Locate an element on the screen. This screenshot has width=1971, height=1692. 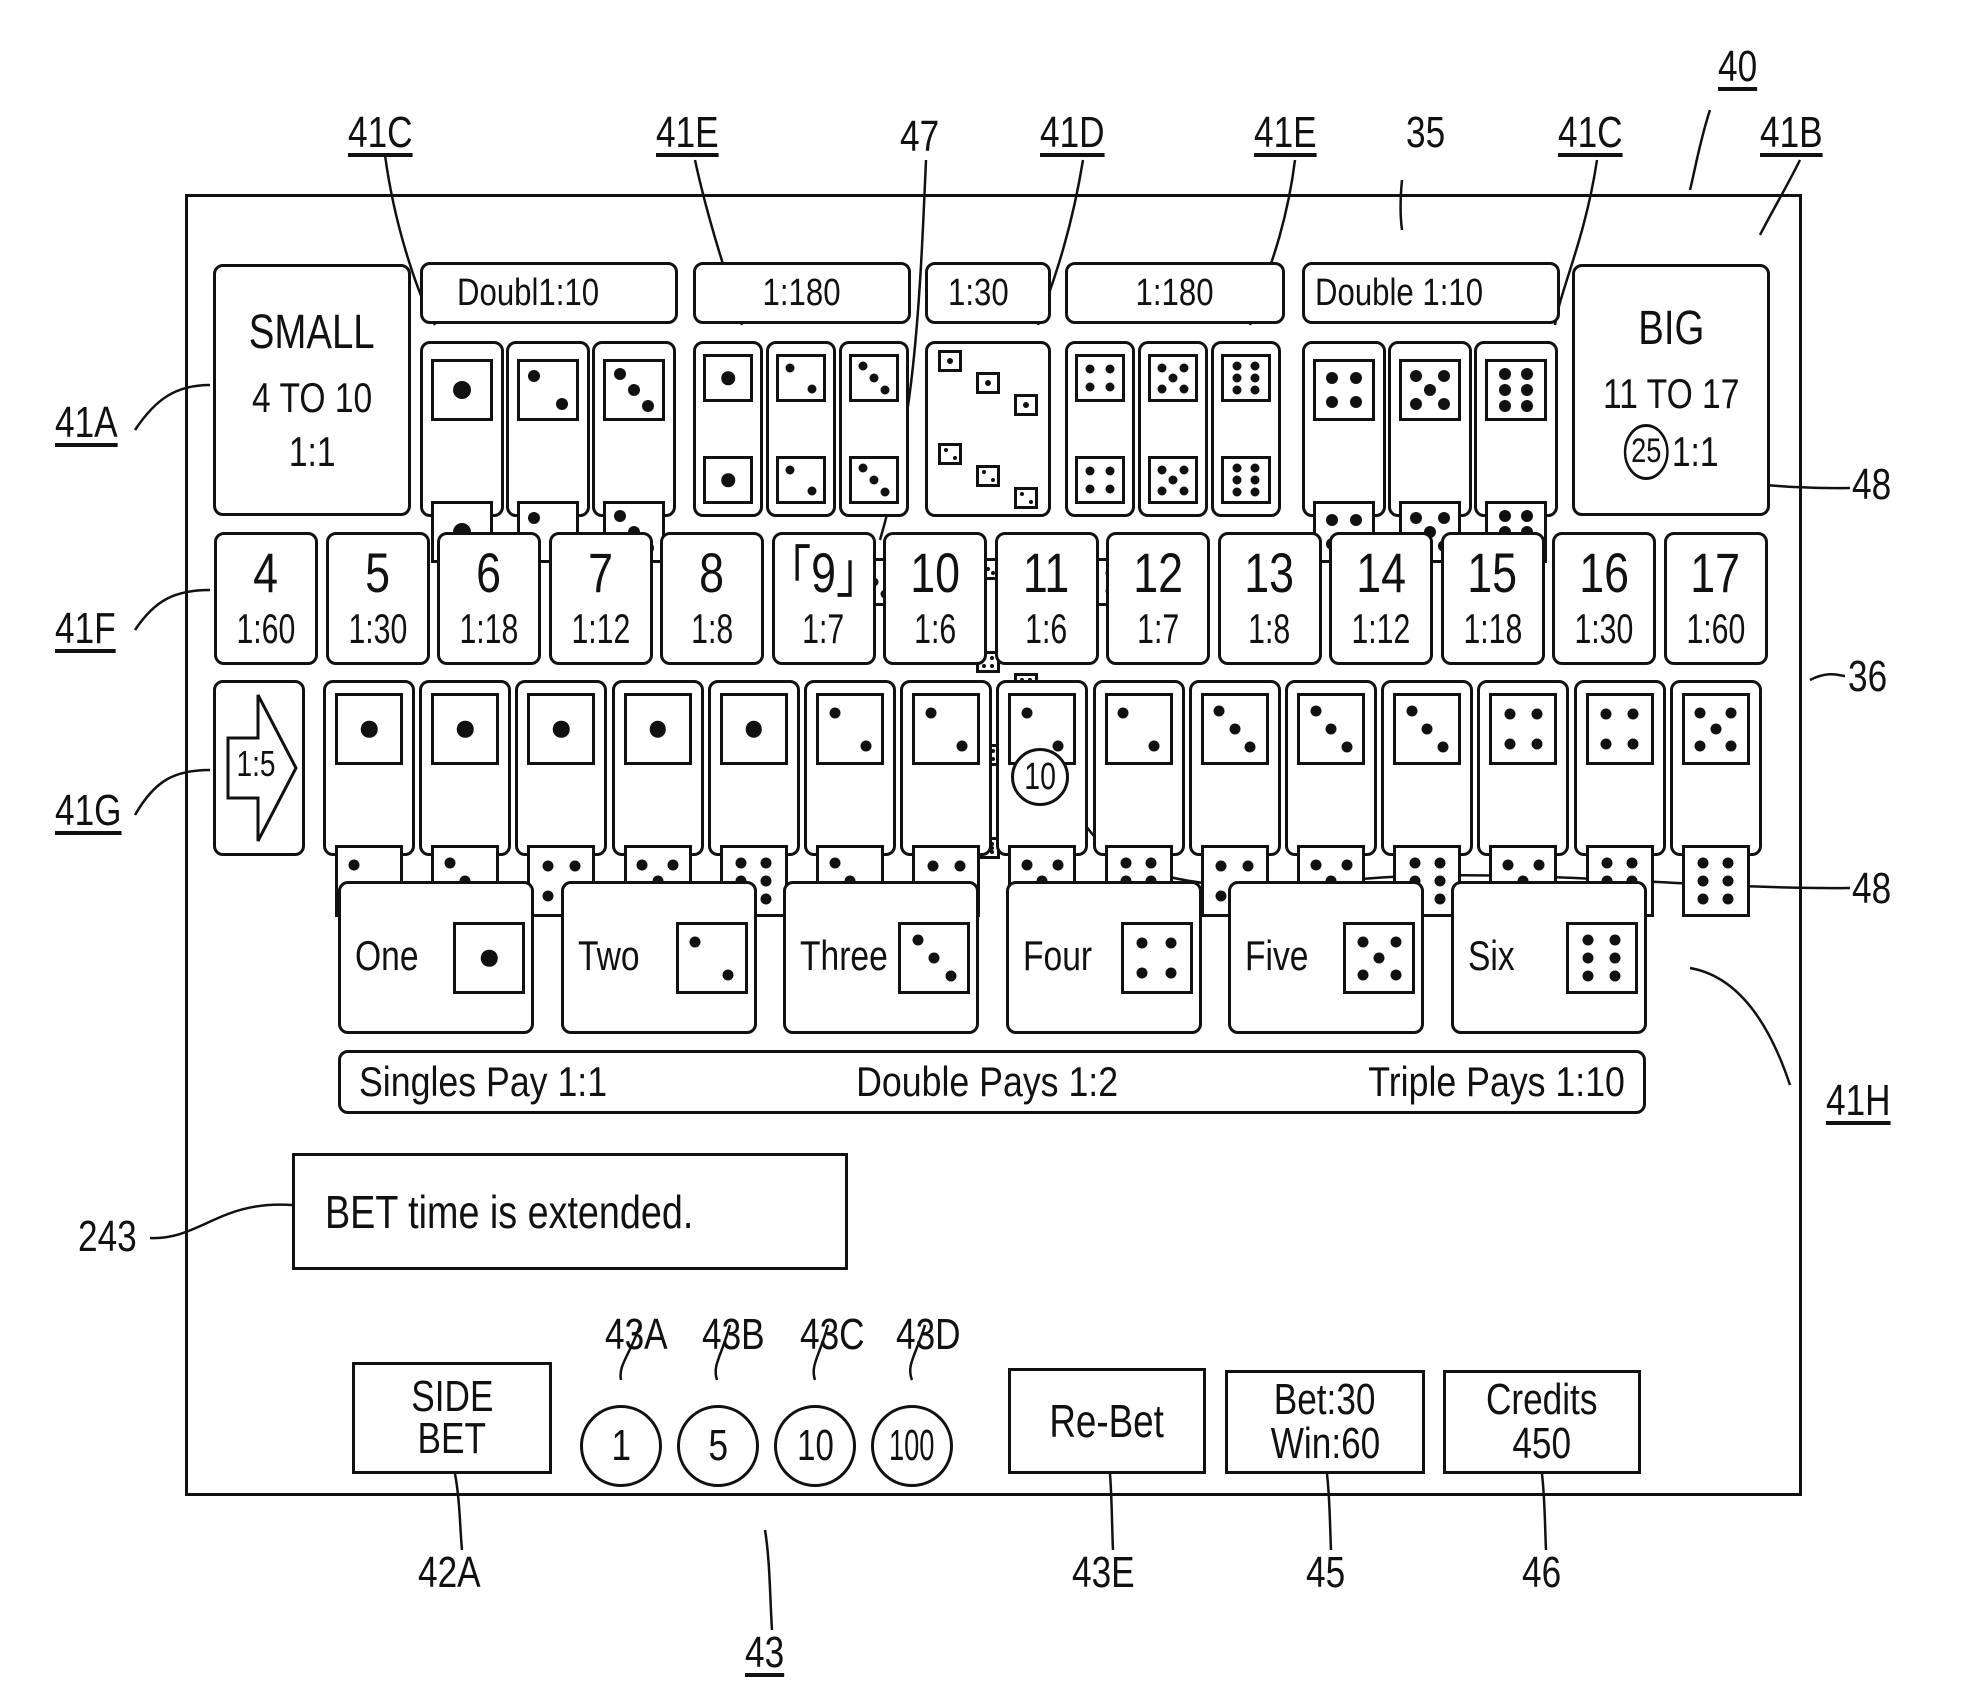
small-bet-area: SMALL 4 TO 10 1:1 is located at coordinates (312, 390).